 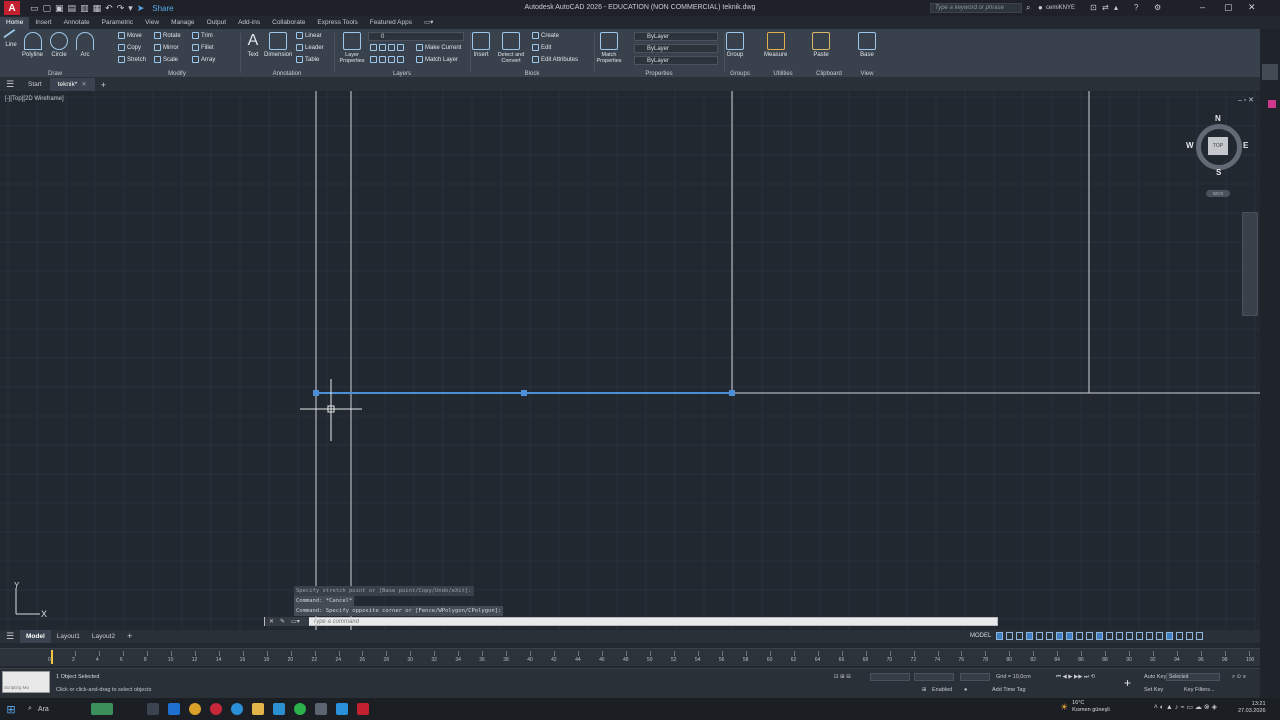 What do you see at coordinates (287, 74) in the screenshot?
I see `annotation-group-label: Annotation` at bounding box center [287, 74].